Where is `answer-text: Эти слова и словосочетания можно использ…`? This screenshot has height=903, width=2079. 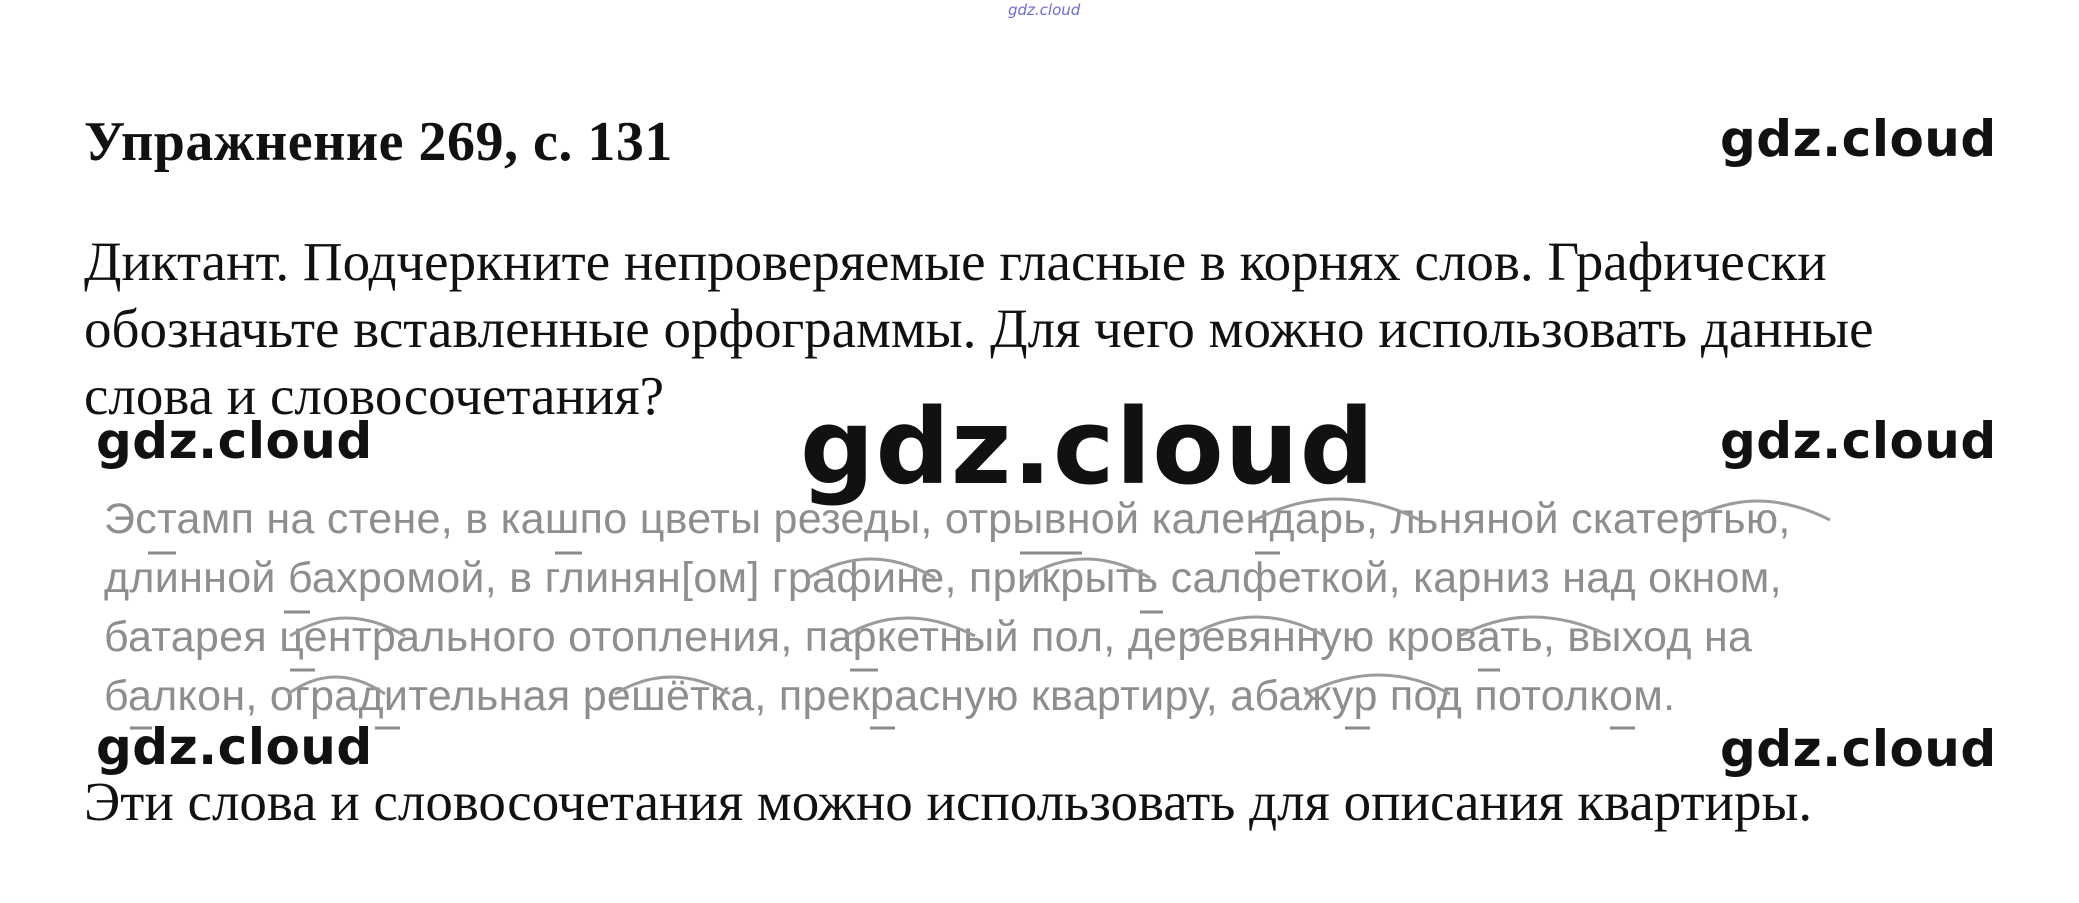
answer-text: Эти слова и словосочетания можно использ… is located at coordinates (948, 801).